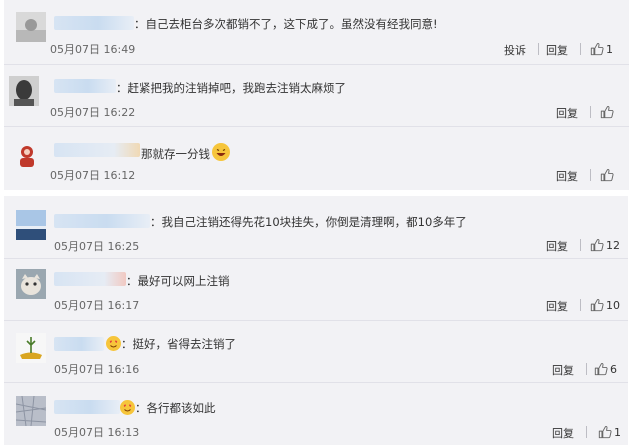  What do you see at coordinates (515, 50) in the screenshot?
I see `report-button: 投诉` at bounding box center [515, 50].